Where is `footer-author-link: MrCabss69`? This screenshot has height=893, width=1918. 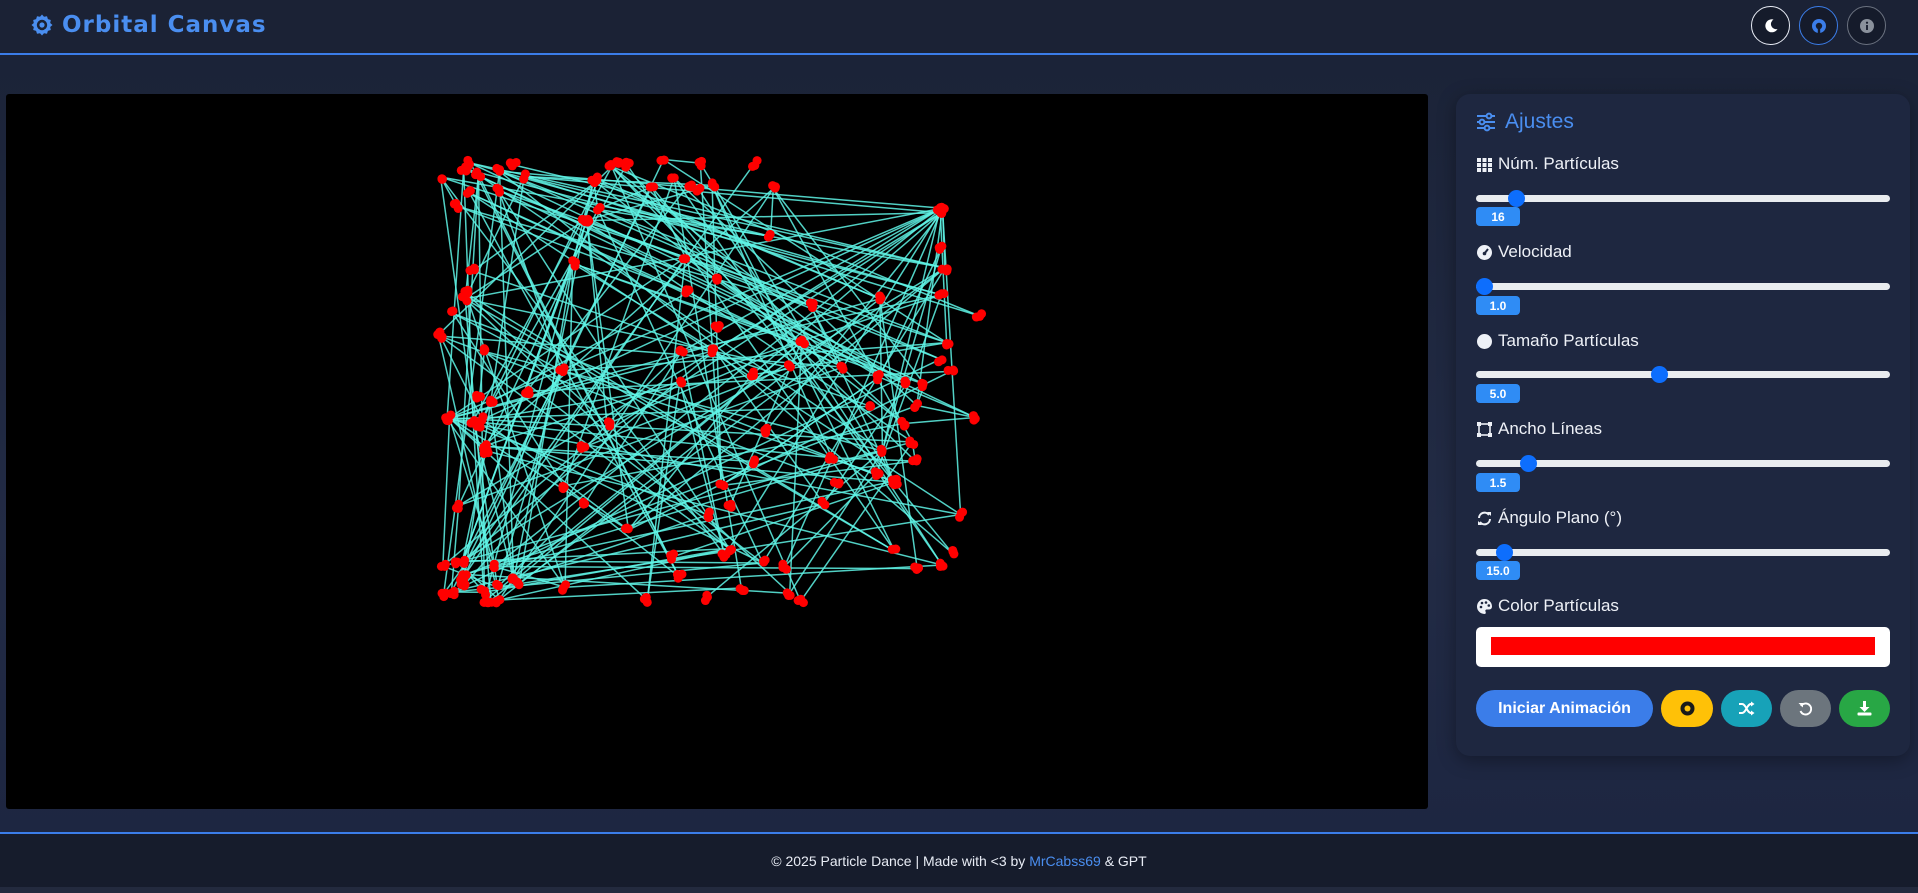
footer-author-link: MrCabss69 is located at coordinates (1065, 861).